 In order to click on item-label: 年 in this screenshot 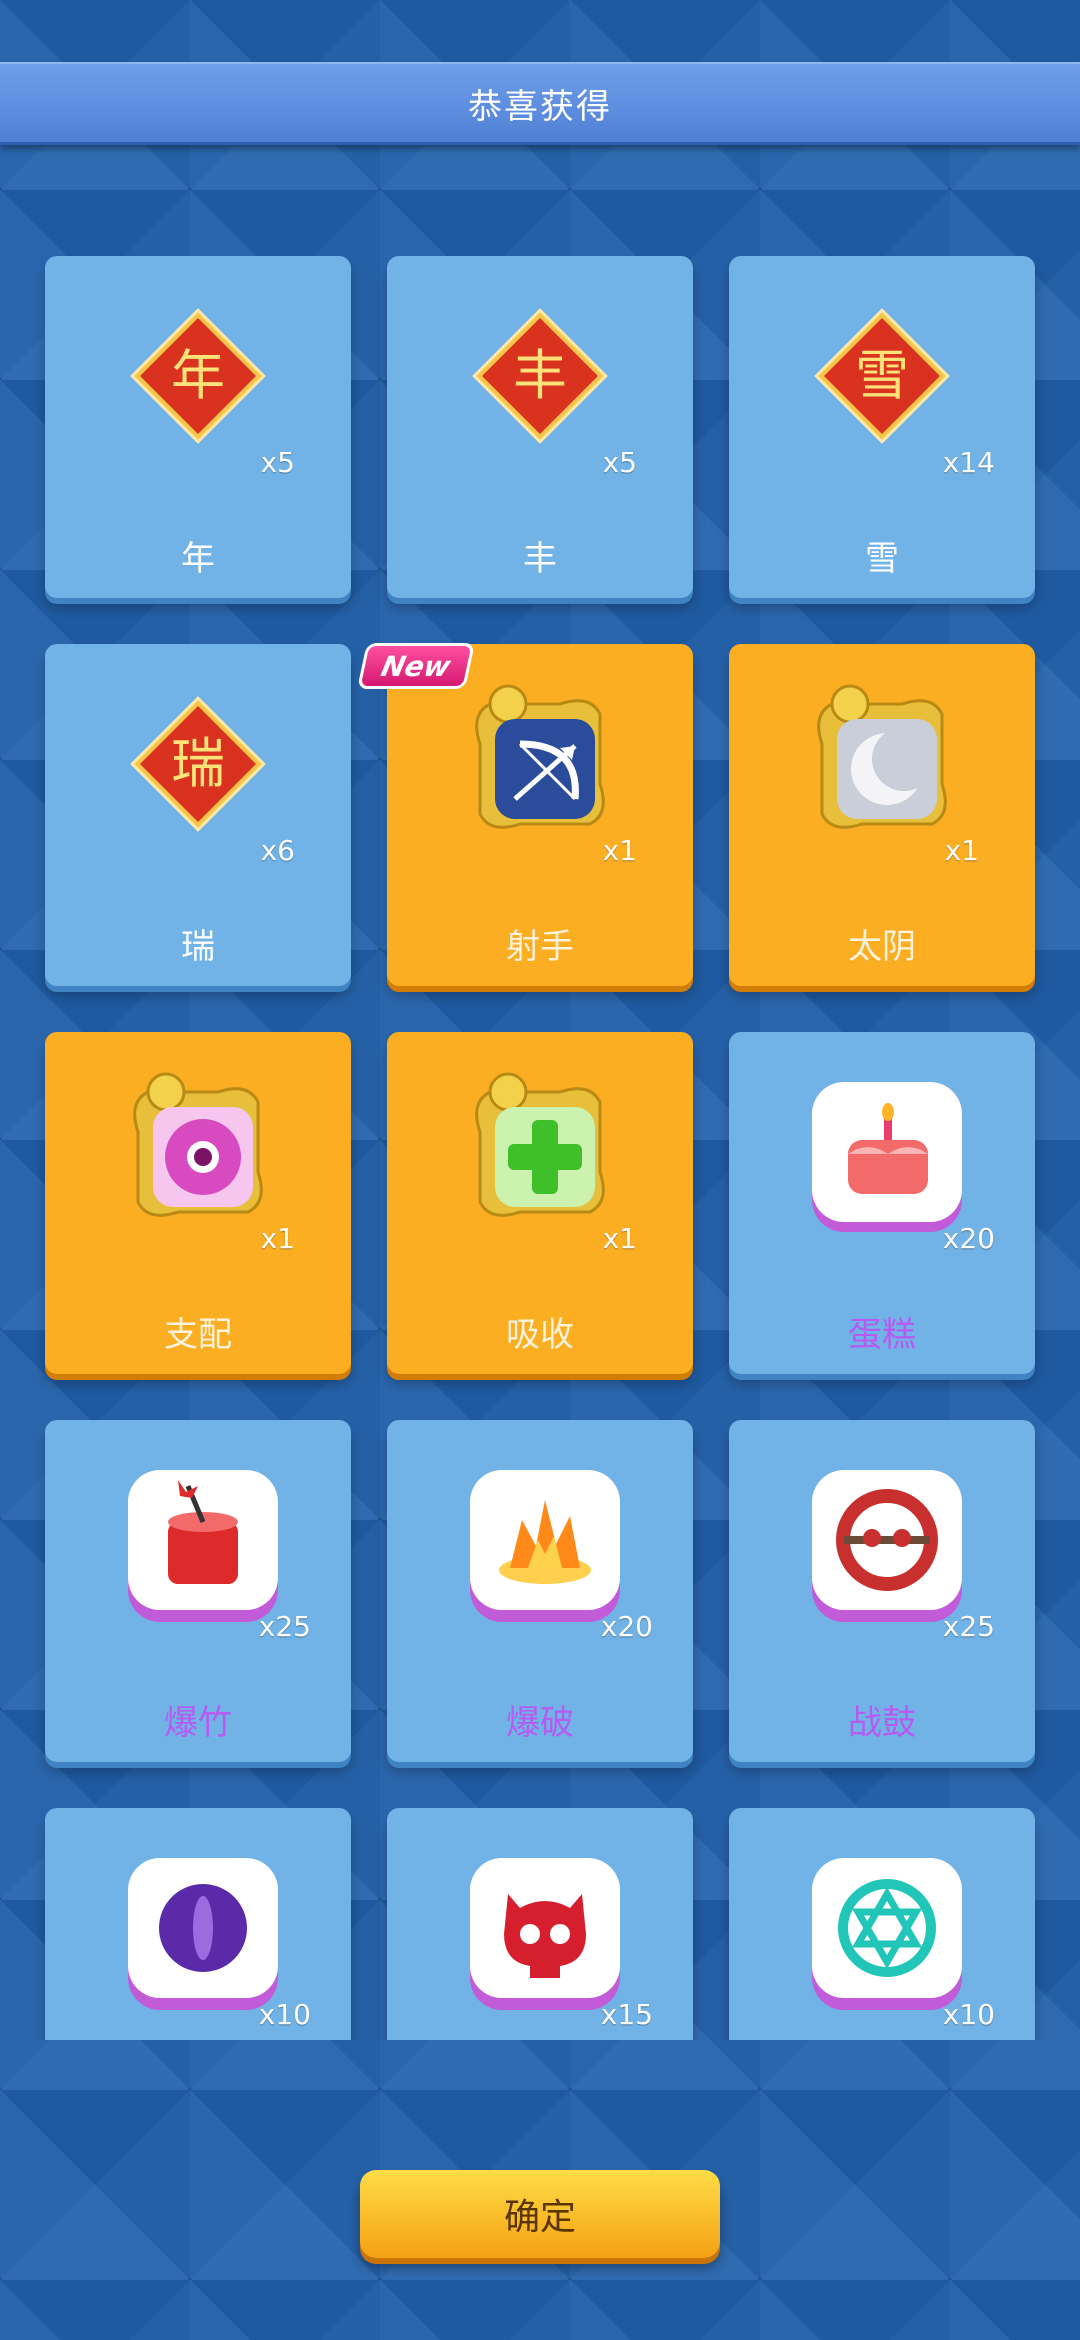, I will do `click(198, 559)`.